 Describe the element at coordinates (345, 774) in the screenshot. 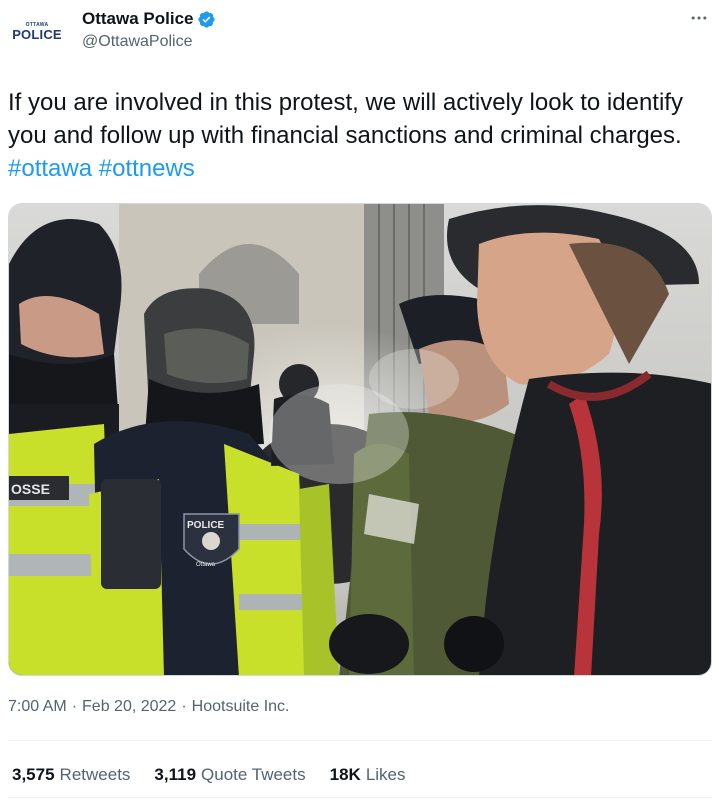

I see `likes-count: 18K` at that location.